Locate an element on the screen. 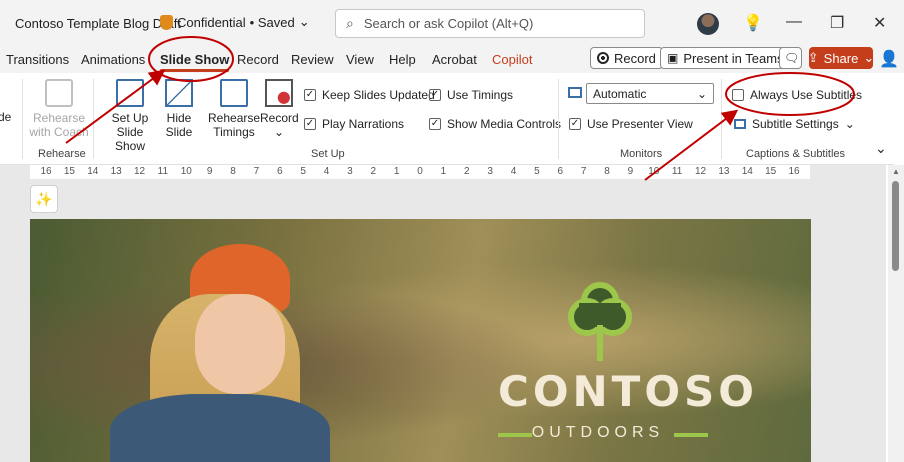  checkbox-unchecked is located at coordinates (738, 95).